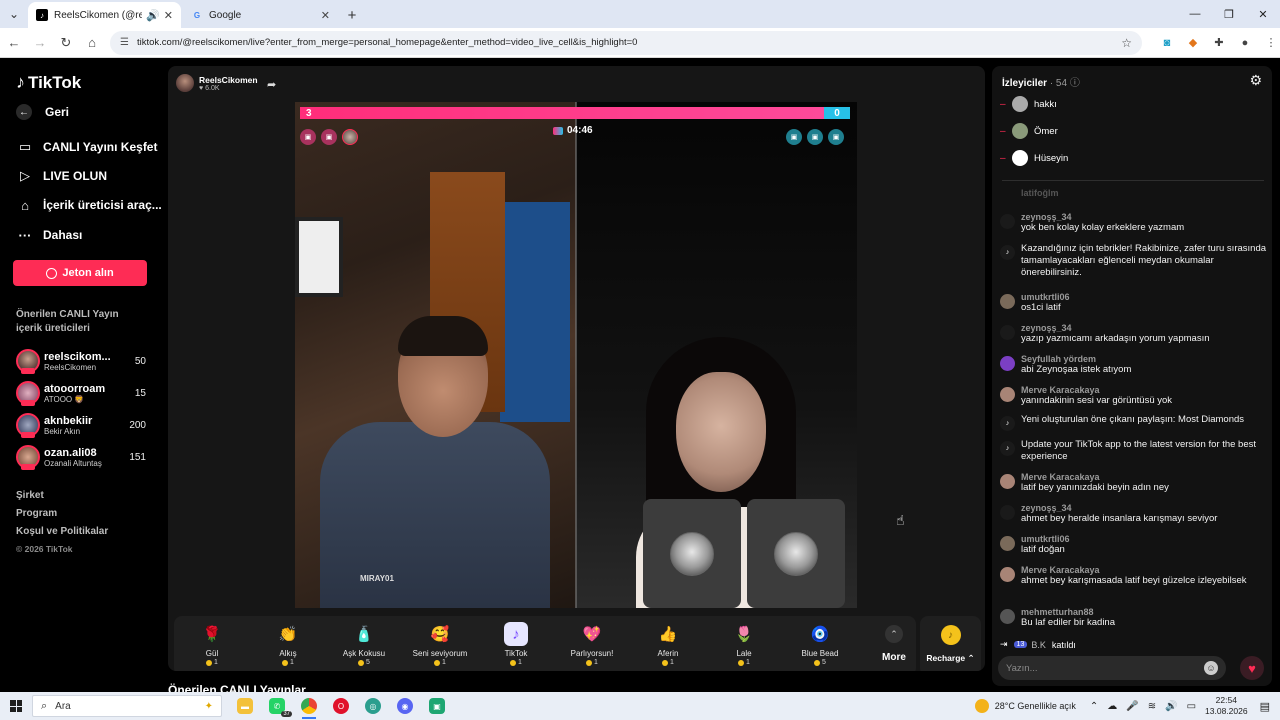 This screenshot has height=720, width=1280. Describe the element at coordinates (1034, 158) in the screenshot. I see `viewer-row: – Hüseyin` at that location.